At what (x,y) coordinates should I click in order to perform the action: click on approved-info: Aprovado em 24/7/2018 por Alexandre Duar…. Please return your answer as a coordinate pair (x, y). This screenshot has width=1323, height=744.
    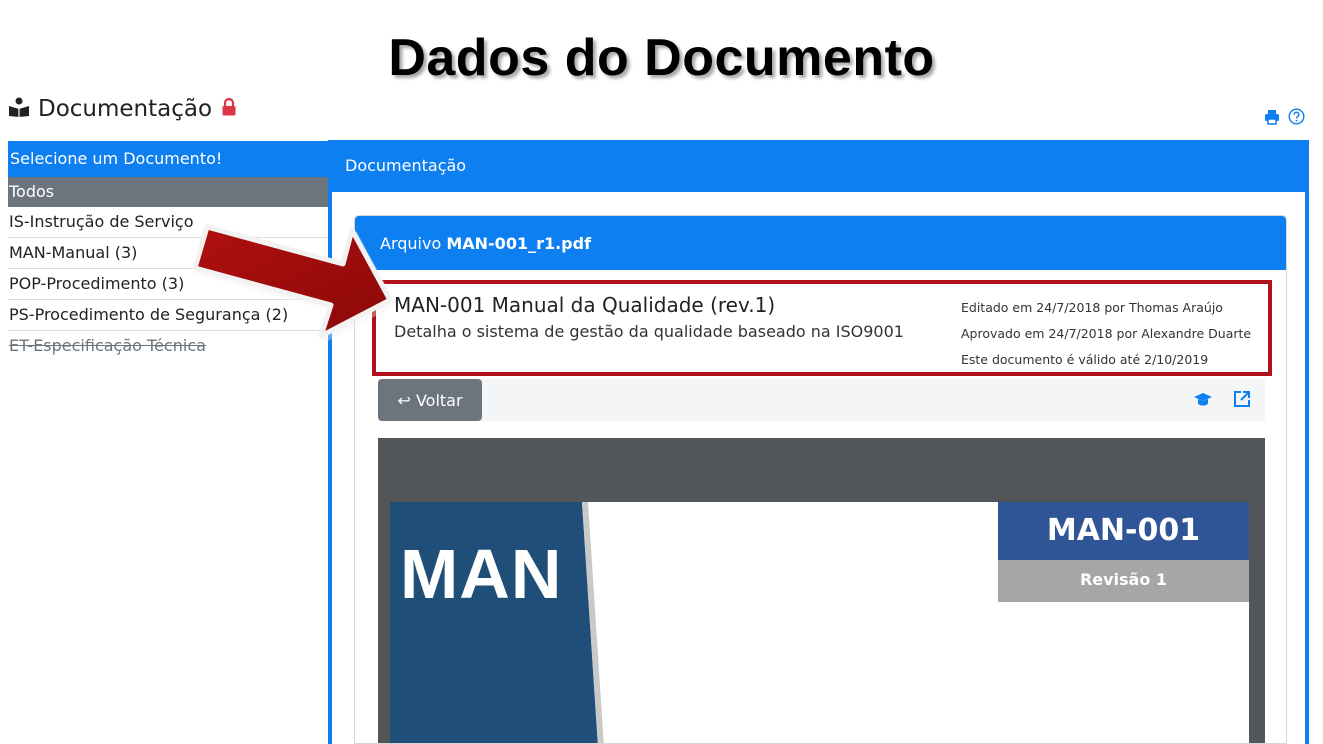
    Looking at the image, I should click on (1106, 333).